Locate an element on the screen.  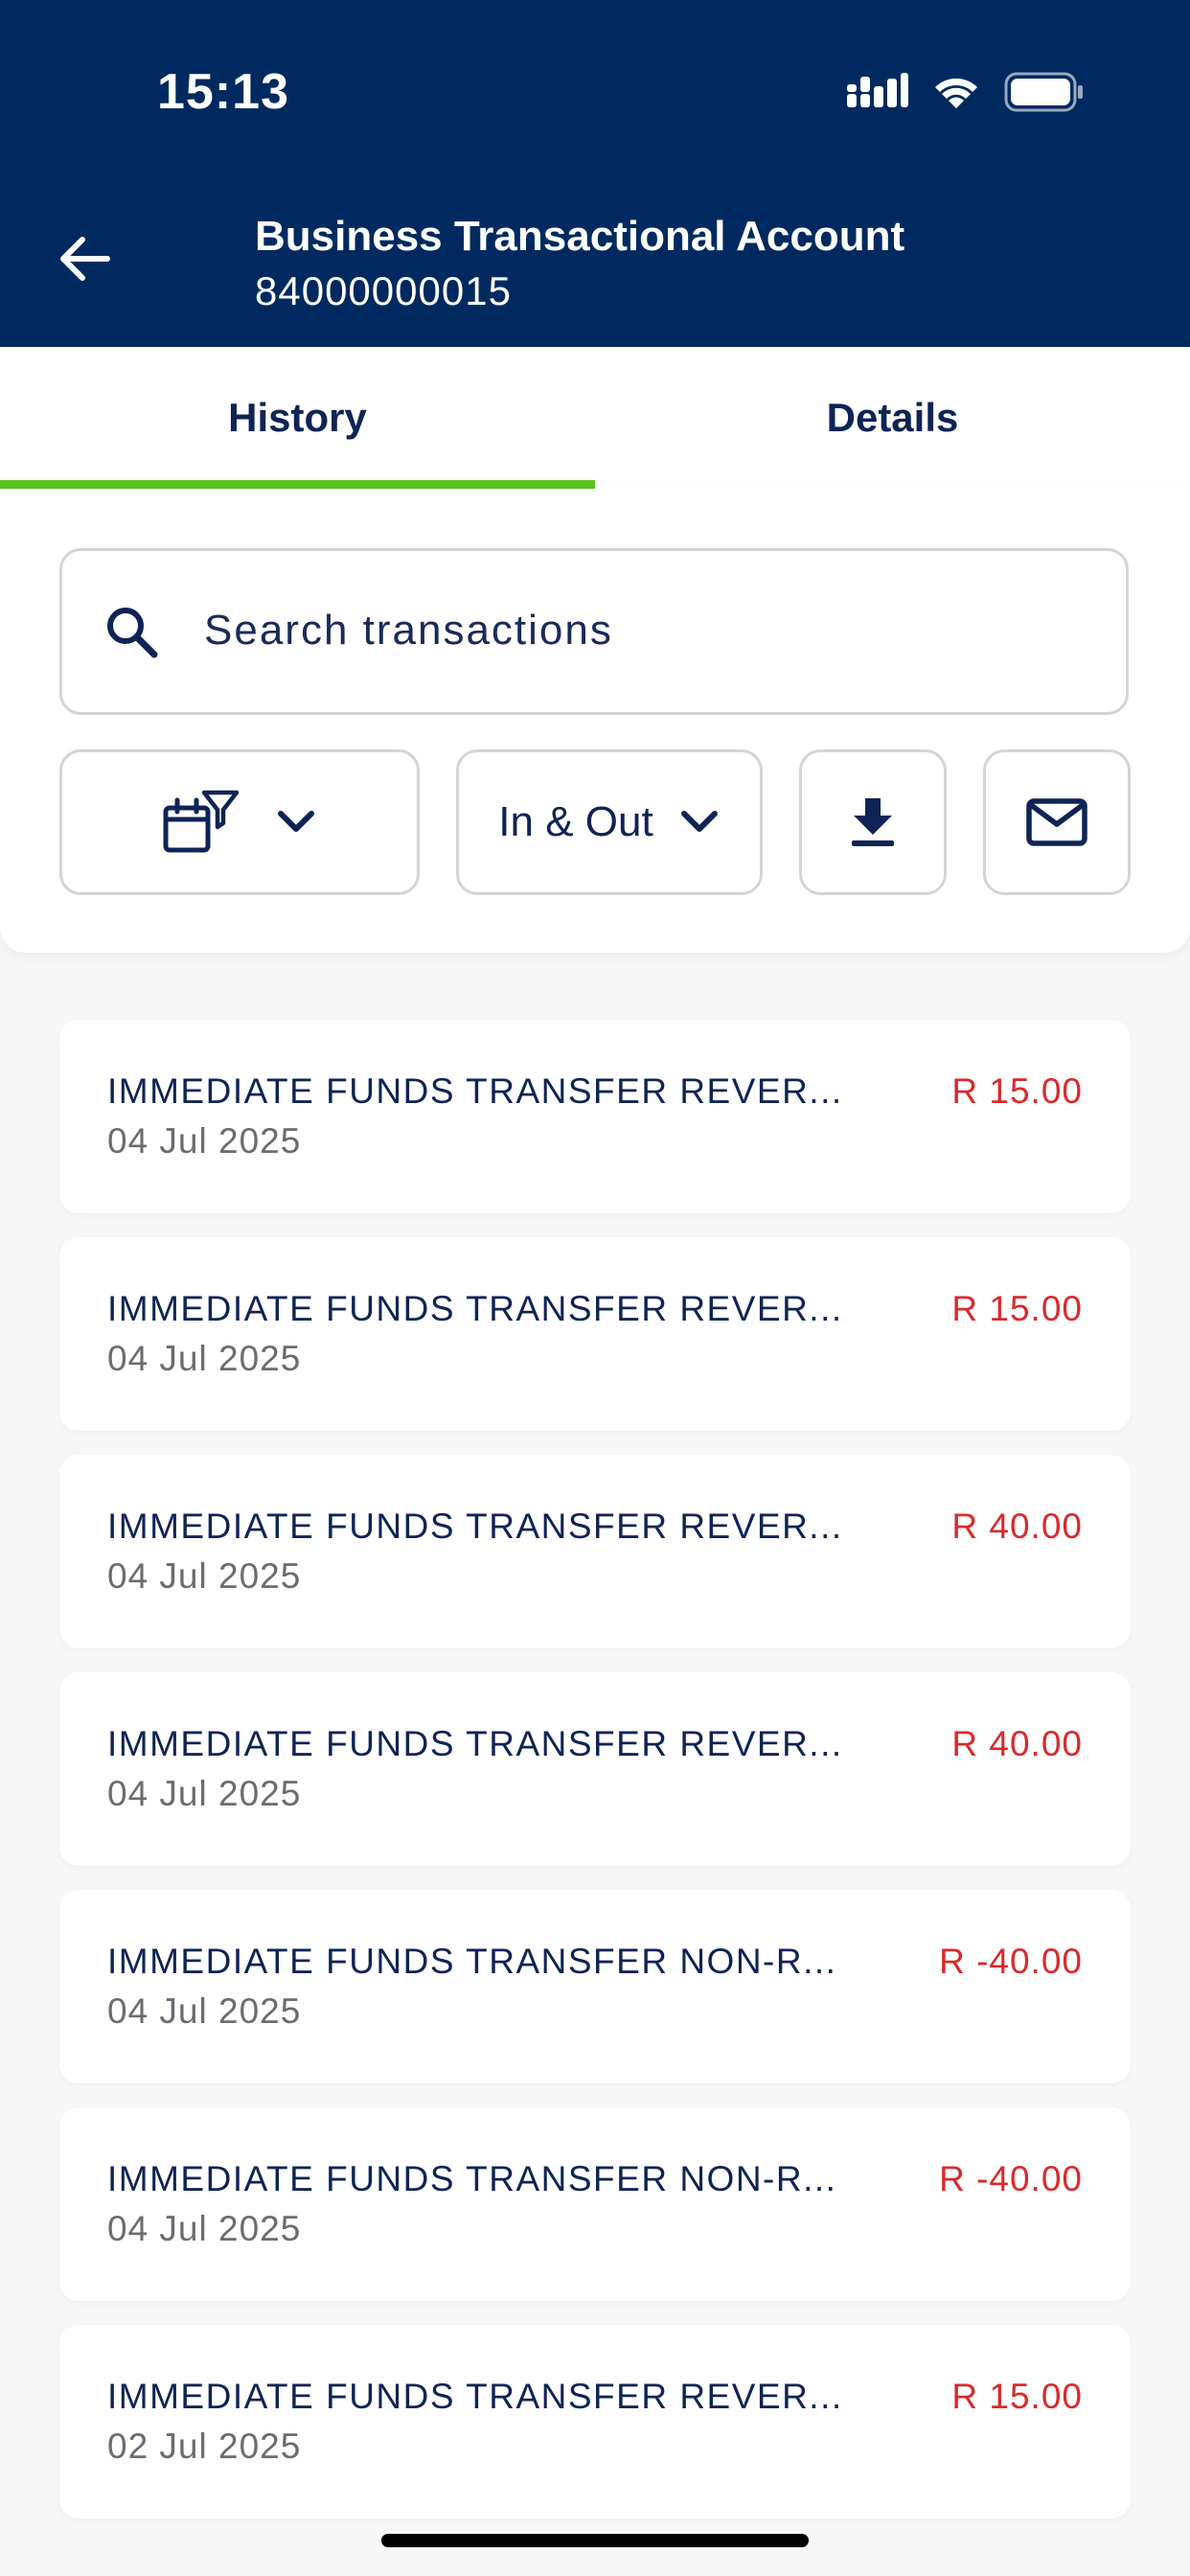
wifi-icon is located at coordinates (956, 93).